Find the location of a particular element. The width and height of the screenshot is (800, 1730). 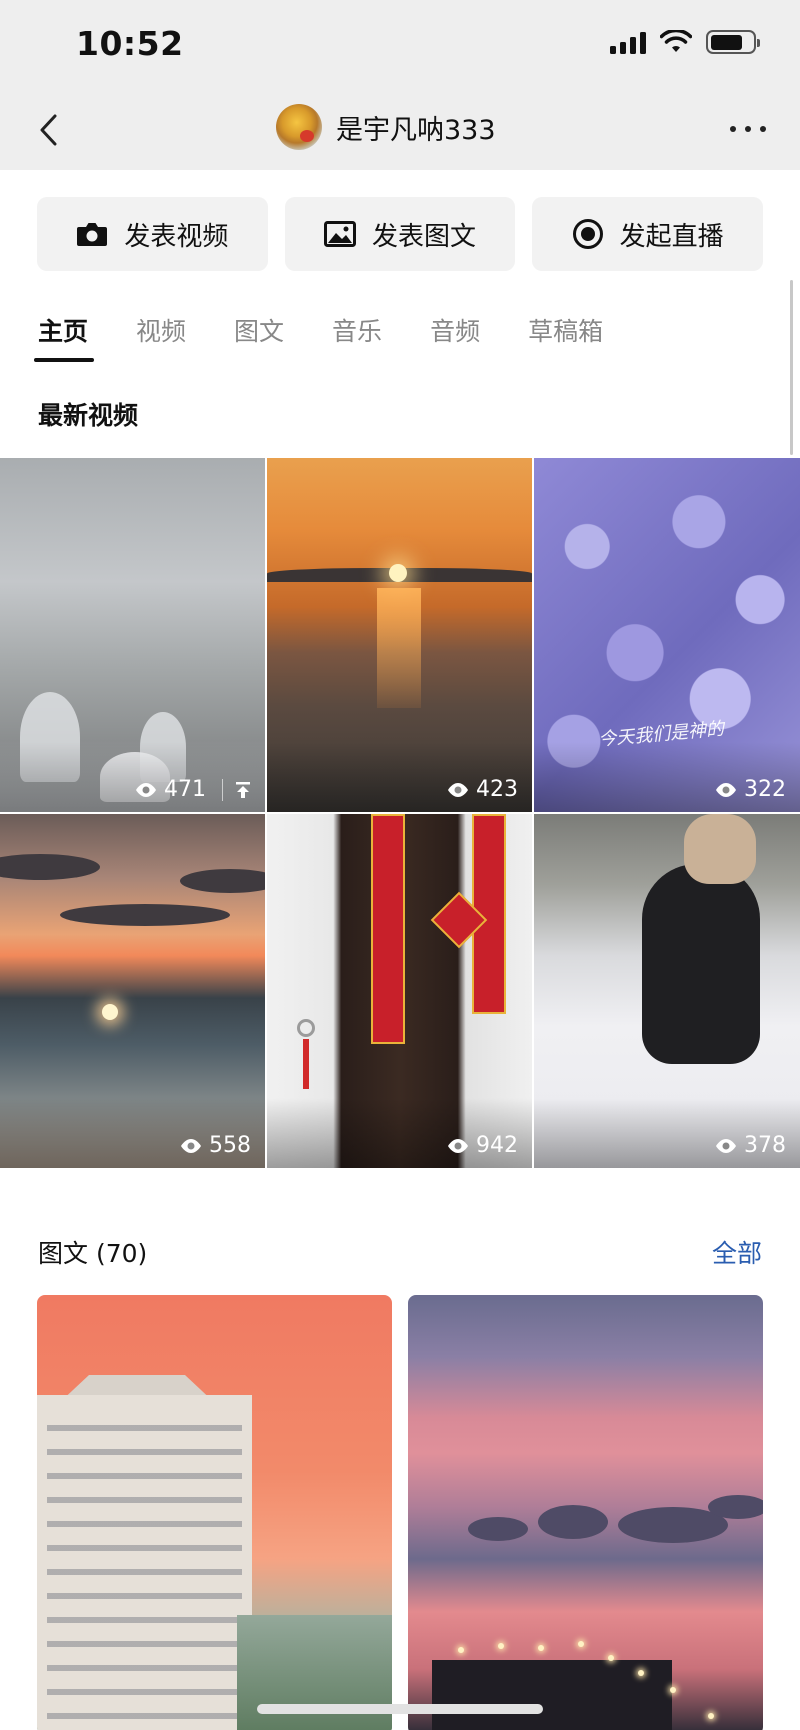

view-count-value: 558 is located at coordinates (230, 1145).